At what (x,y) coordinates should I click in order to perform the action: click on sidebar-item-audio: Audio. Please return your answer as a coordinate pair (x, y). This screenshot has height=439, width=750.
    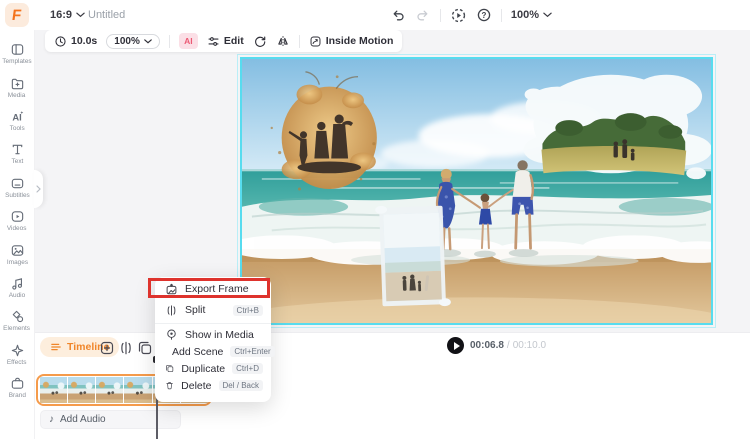
    Looking at the image, I should click on (17, 287).